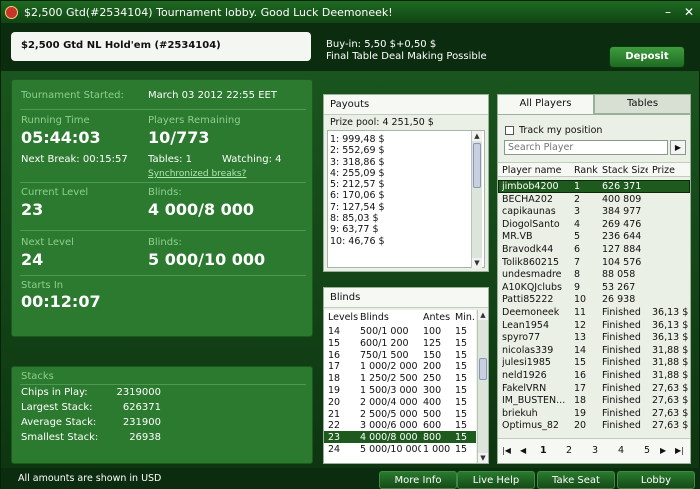 Image resolution: width=700 pixels, height=489 pixels. Describe the element at coordinates (678, 147) in the screenshot. I see `search-go-icon: ▶` at that location.